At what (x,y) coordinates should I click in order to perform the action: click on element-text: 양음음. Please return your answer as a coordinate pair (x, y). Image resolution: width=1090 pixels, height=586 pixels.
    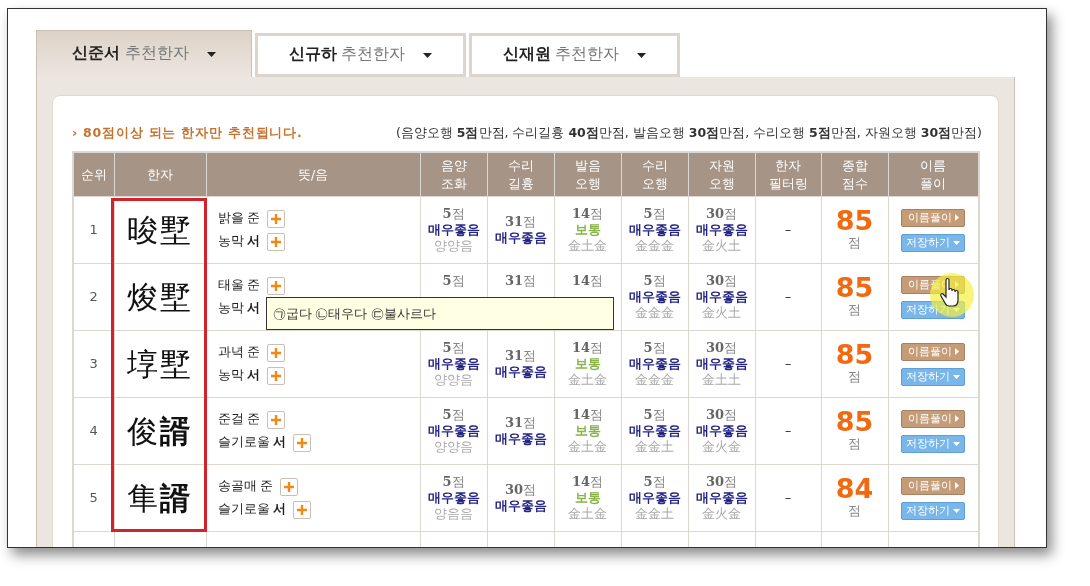
    Looking at the image, I should click on (453, 514).